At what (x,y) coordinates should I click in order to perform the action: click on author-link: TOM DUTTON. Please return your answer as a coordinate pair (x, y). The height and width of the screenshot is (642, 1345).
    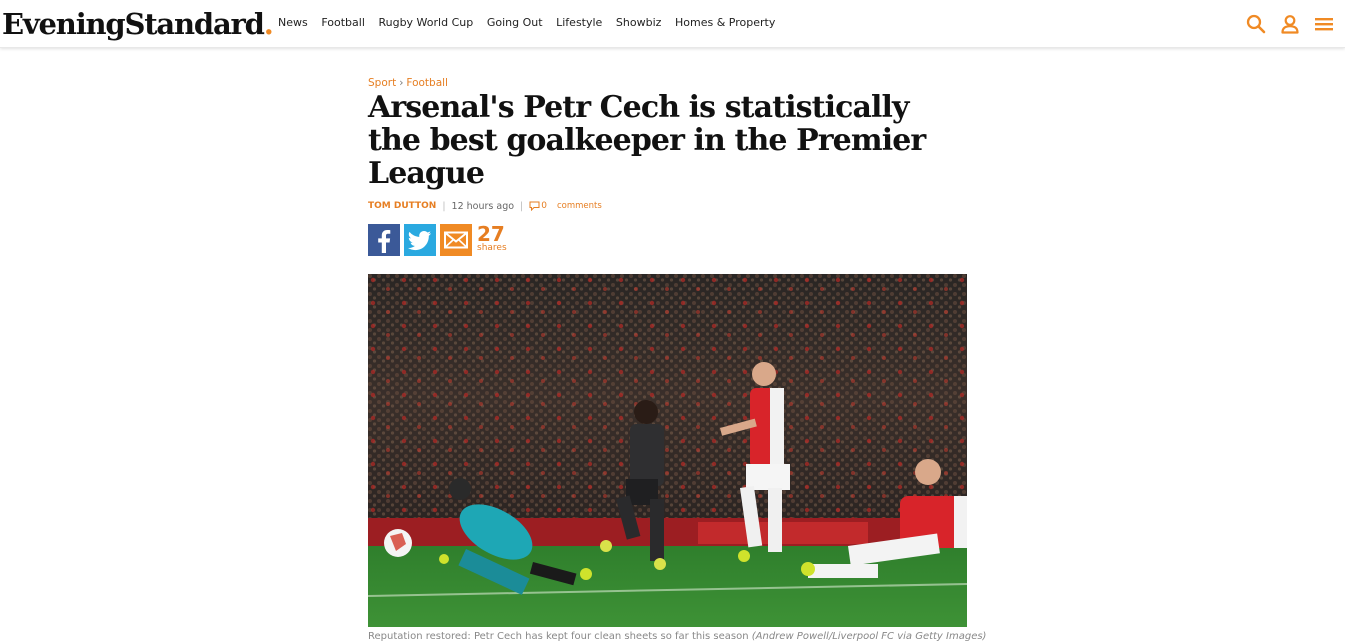
    Looking at the image, I should click on (402, 206).